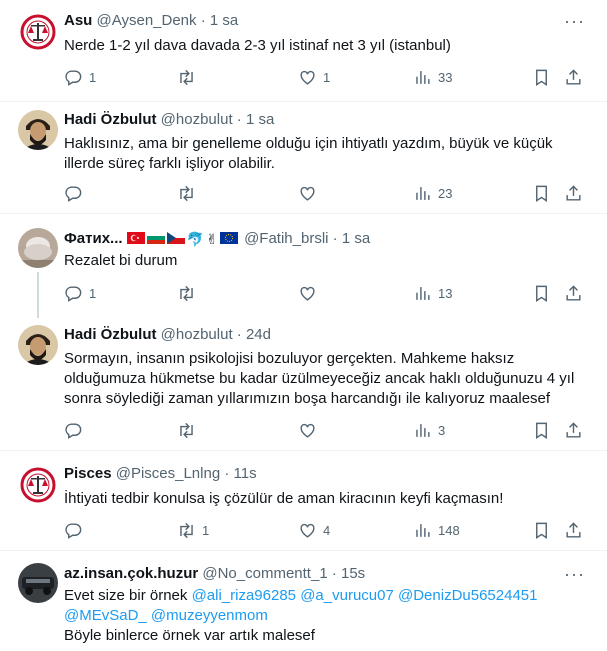 This screenshot has height=651, width=607. What do you see at coordinates (429, 430) in the screenshot?
I see `views-button: 3` at bounding box center [429, 430].